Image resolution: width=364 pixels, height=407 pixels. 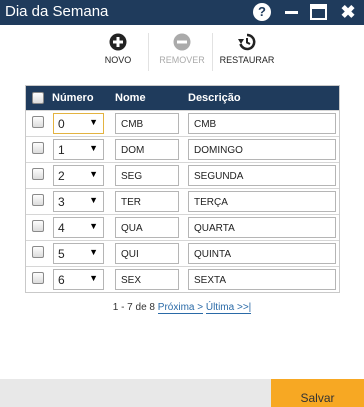 What do you see at coordinates (78, 175) in the screenshot?
I see `numero-select: 2 ▼` at bounding box center [78, 175].